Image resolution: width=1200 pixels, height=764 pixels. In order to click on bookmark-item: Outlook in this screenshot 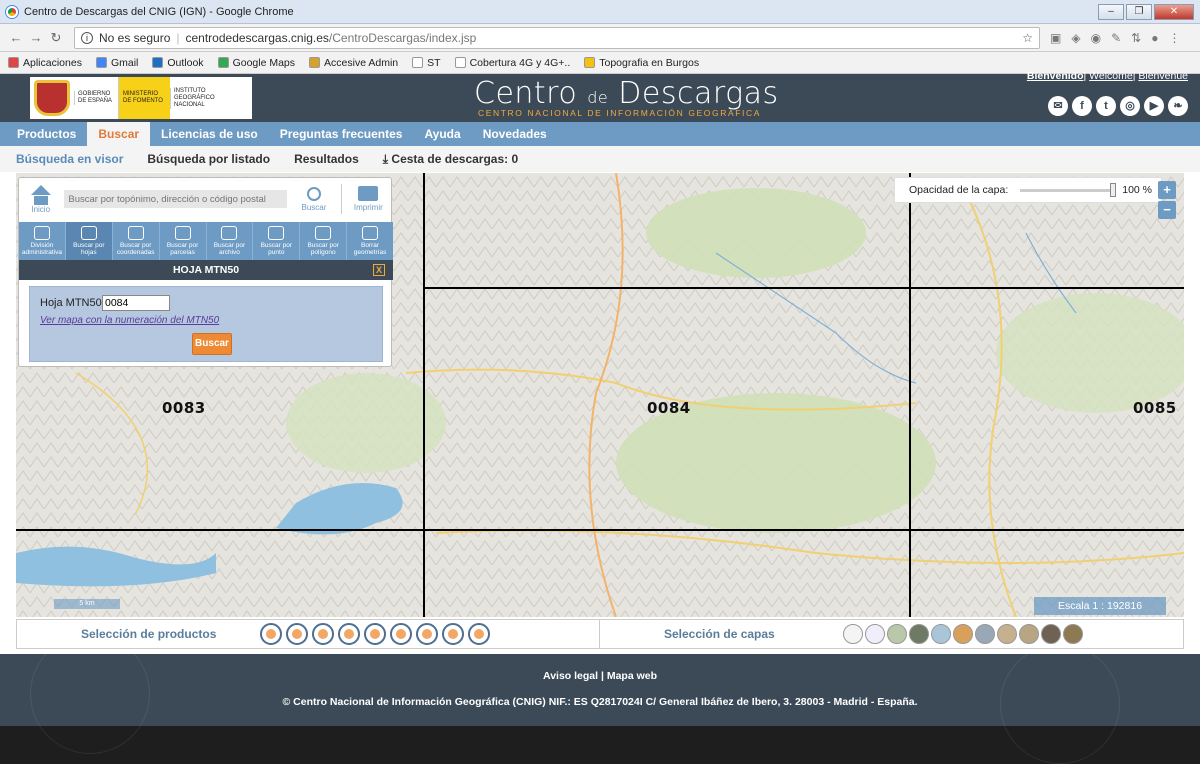, I will do `click(178, 63)`.